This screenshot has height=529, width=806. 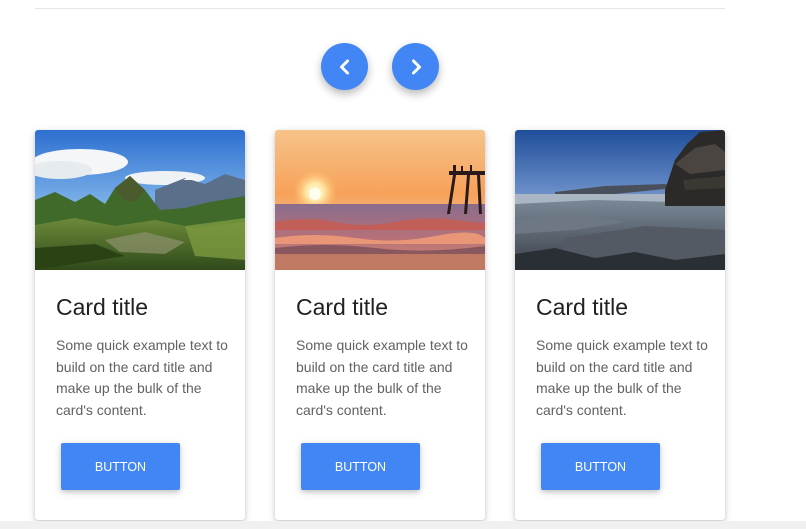 I want to click on chevron-right-icon, so click(x=416, y=66).